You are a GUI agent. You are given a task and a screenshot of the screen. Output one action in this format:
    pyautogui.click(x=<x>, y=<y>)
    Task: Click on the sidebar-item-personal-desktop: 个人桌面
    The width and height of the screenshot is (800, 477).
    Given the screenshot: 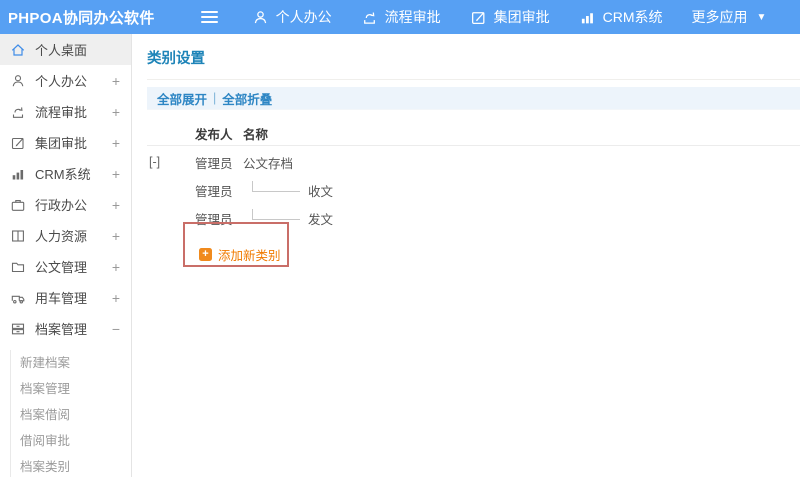 What is the action you would take?
    pyautogui.click(x=65, y=49)
    